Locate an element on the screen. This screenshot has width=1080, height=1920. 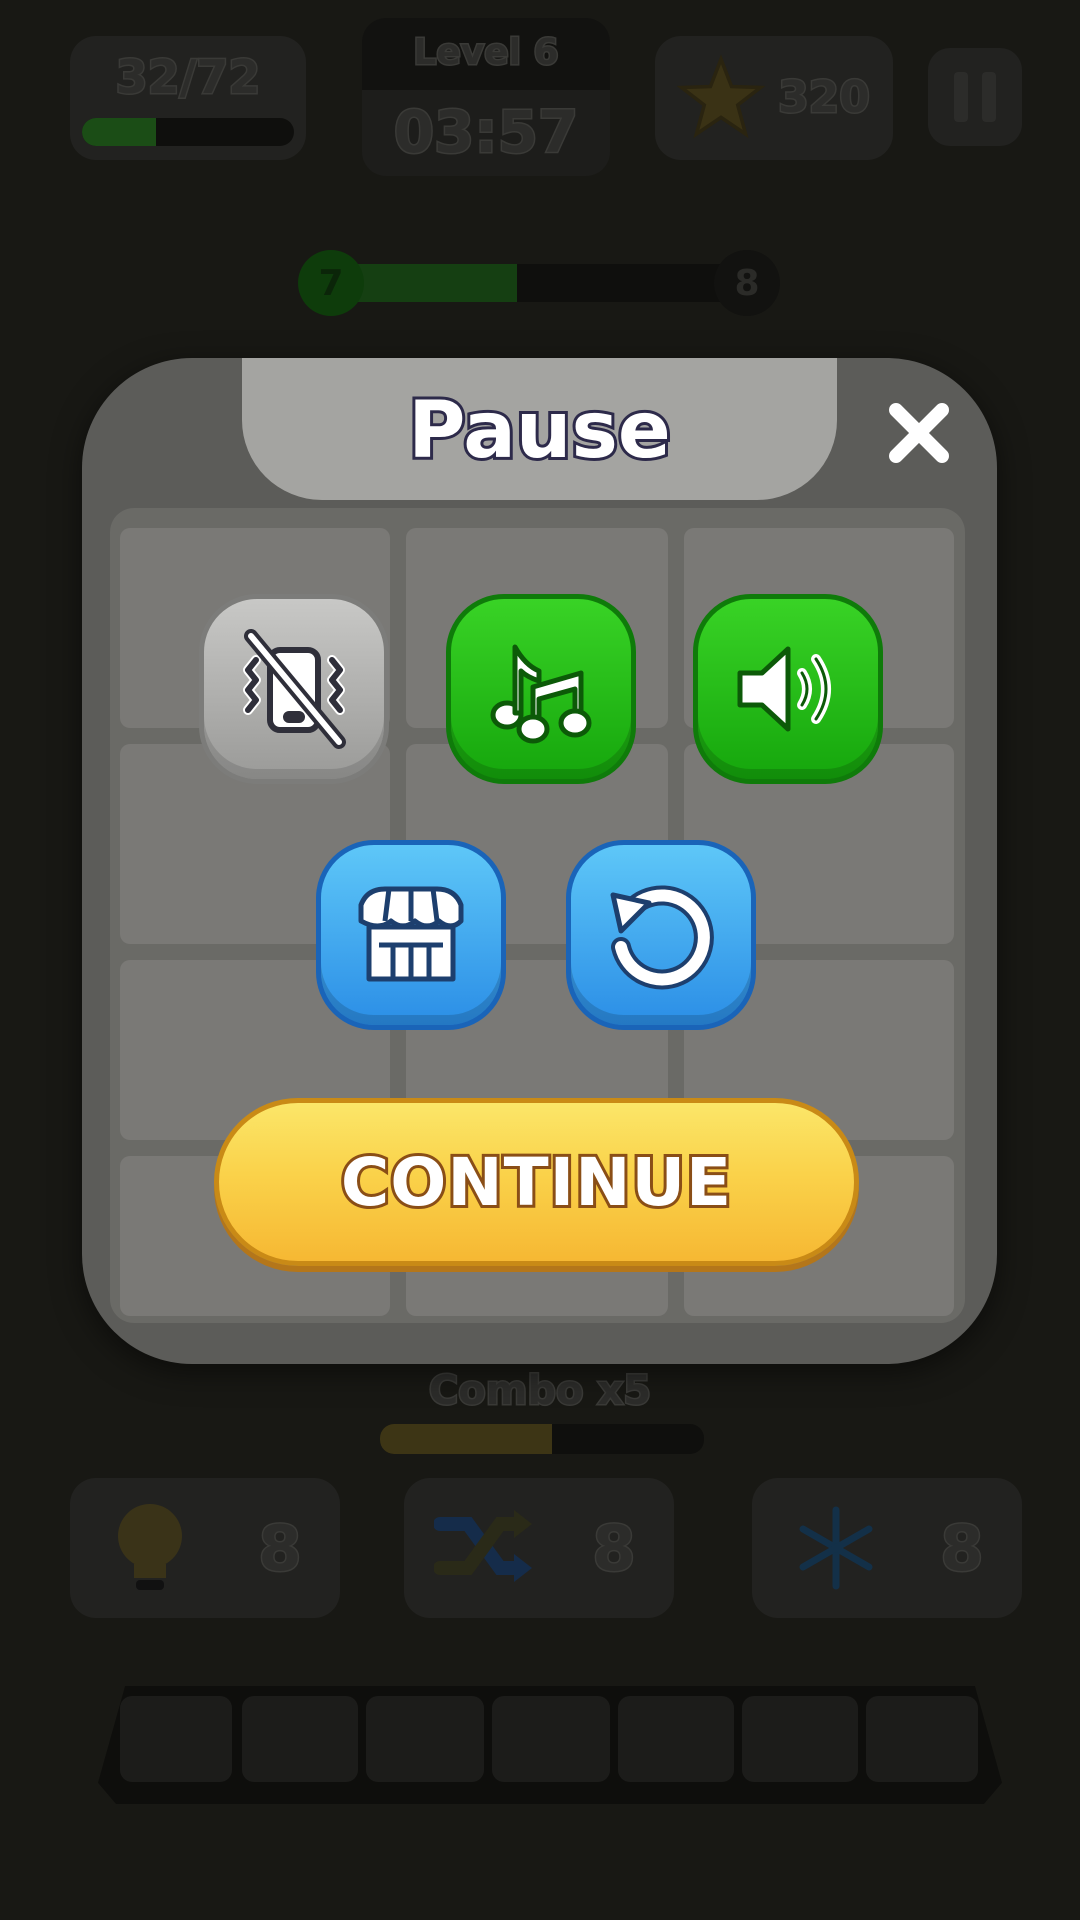
shop-icon is located at coordinates (411, 934).